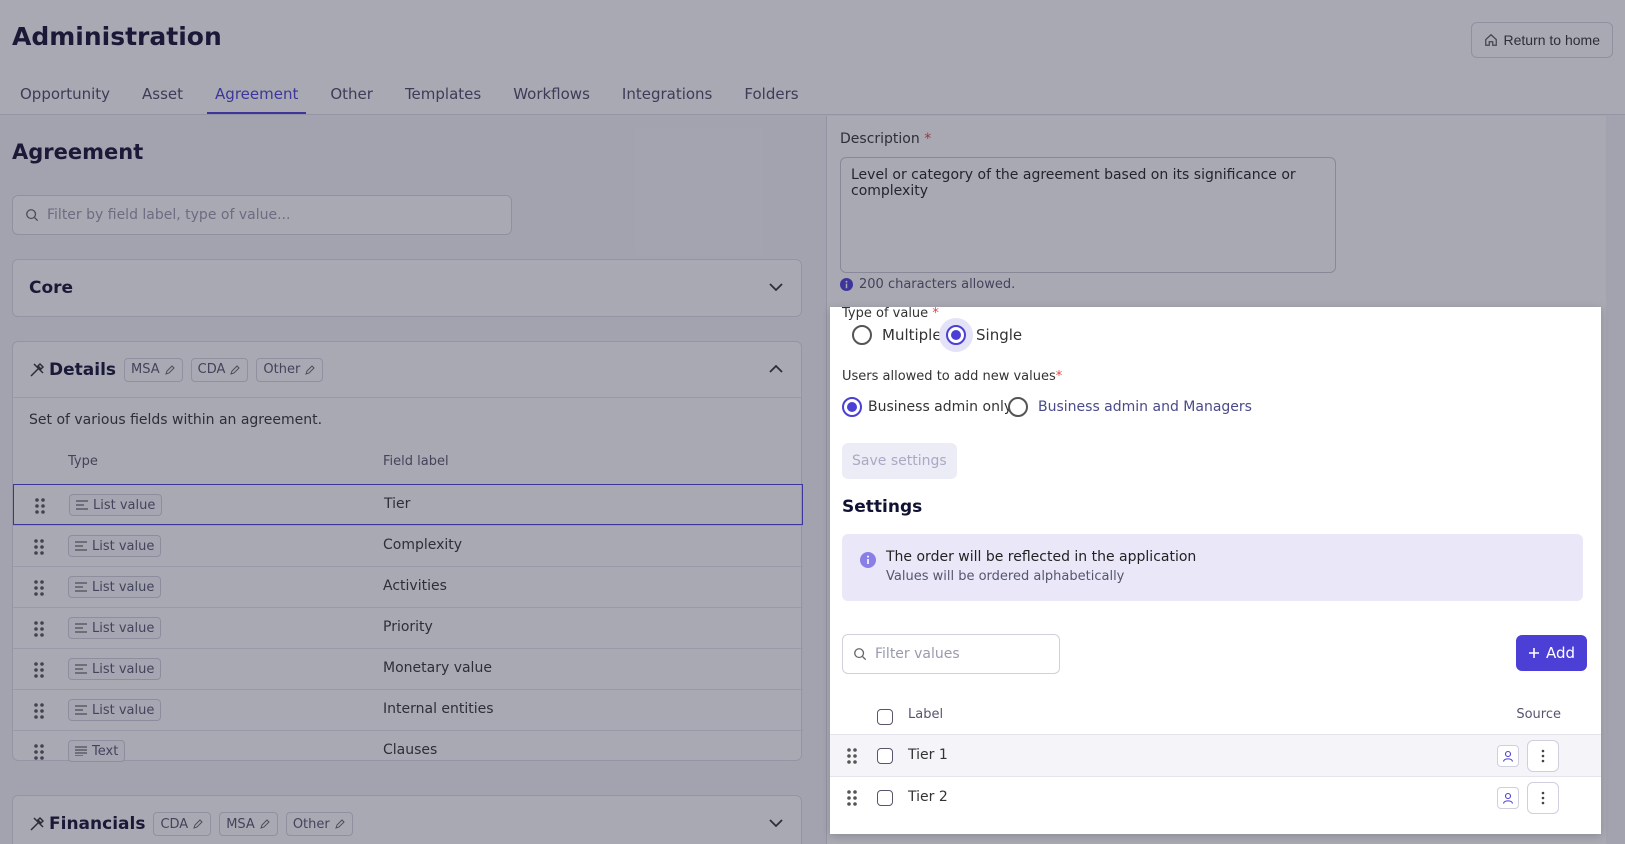 The width and height of the screenshot is (1625, 844). What do you see at coordinates (928, 755) in the screenshot?
I see `value-label: Tier 1` at bounding box center [928, 755].